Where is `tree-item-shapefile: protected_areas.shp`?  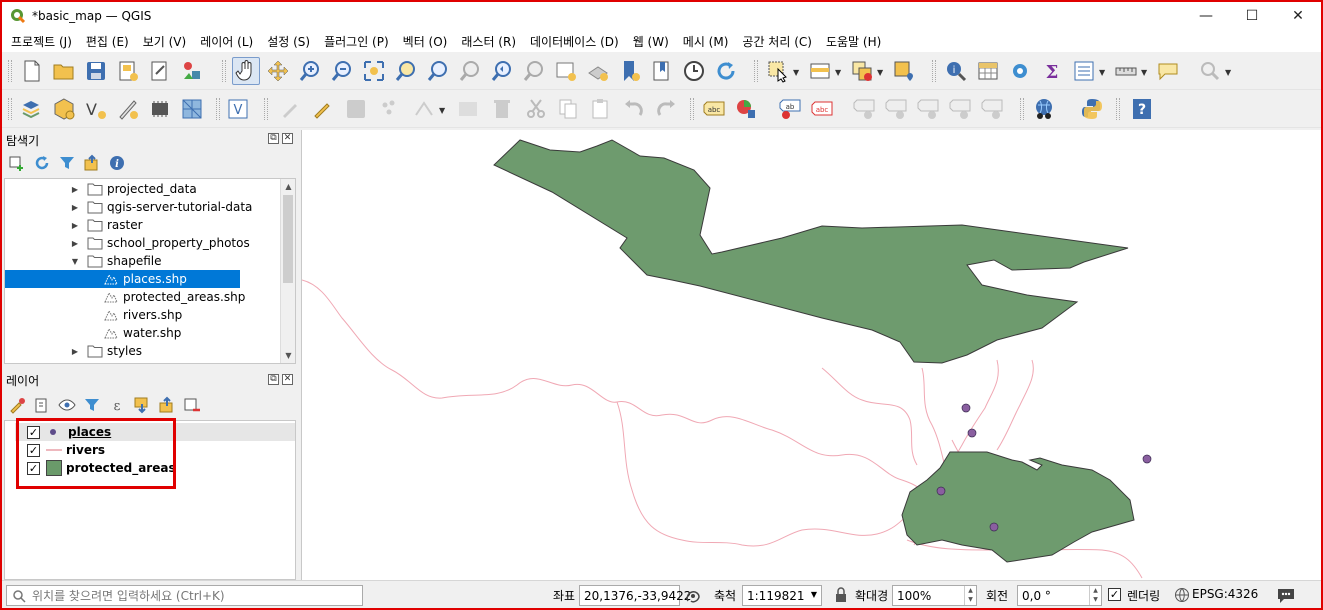
tree-item-shapefile: protected_areas.shp is located at coordinates (143, 297).